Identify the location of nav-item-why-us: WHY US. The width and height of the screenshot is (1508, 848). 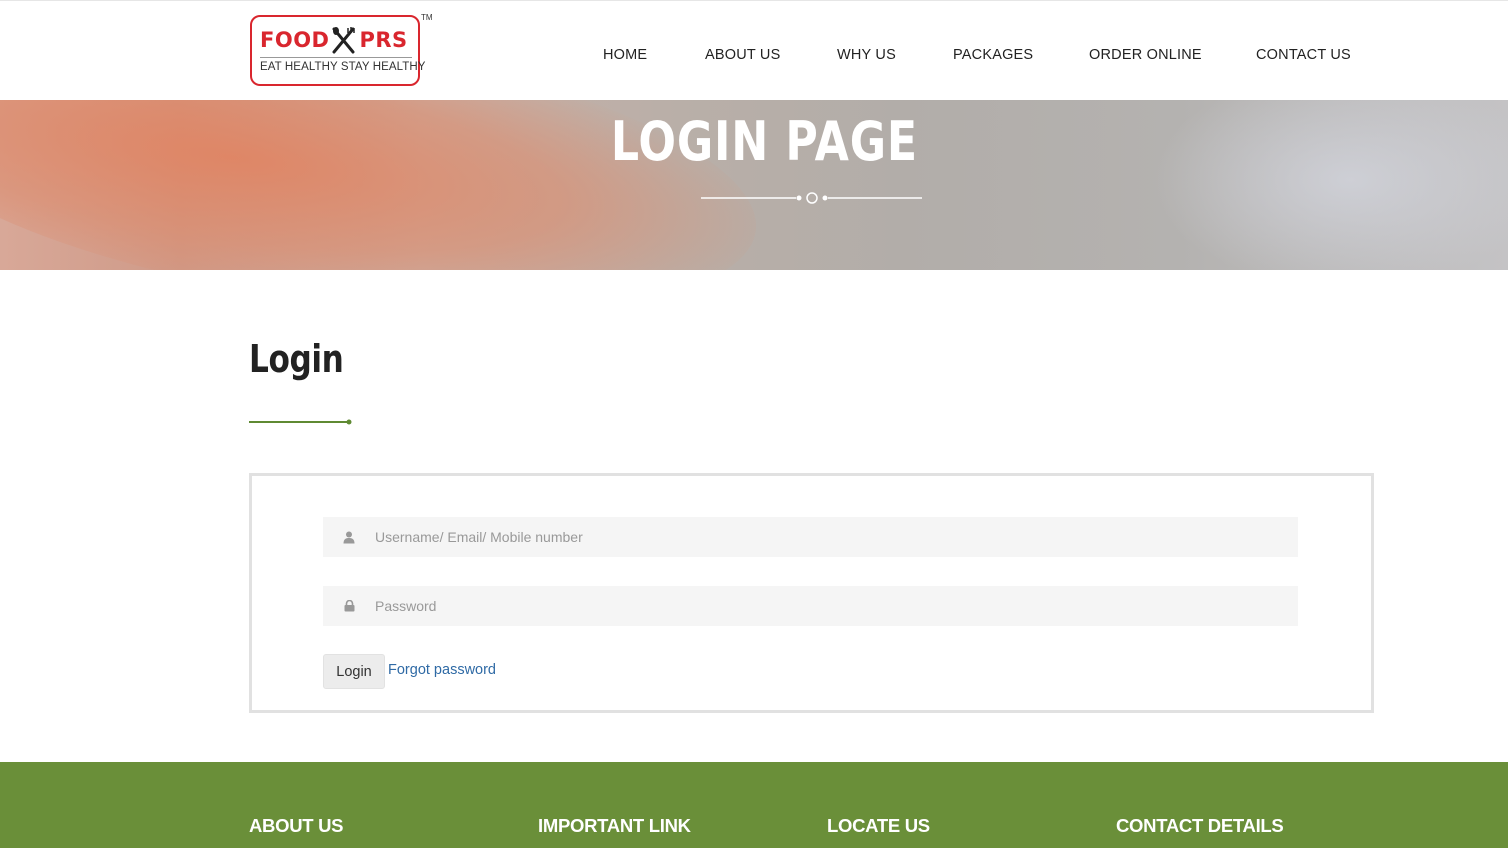
(866, 55).